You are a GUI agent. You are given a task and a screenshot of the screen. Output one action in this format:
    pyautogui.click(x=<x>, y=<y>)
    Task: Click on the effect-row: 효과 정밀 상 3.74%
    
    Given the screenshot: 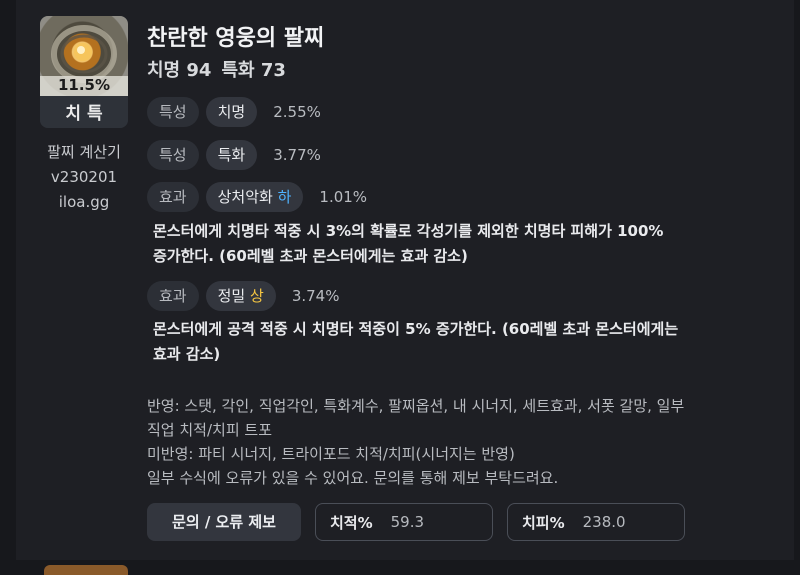 What is the action you would take?
    pyautogui.click(x=243, y=296)
    